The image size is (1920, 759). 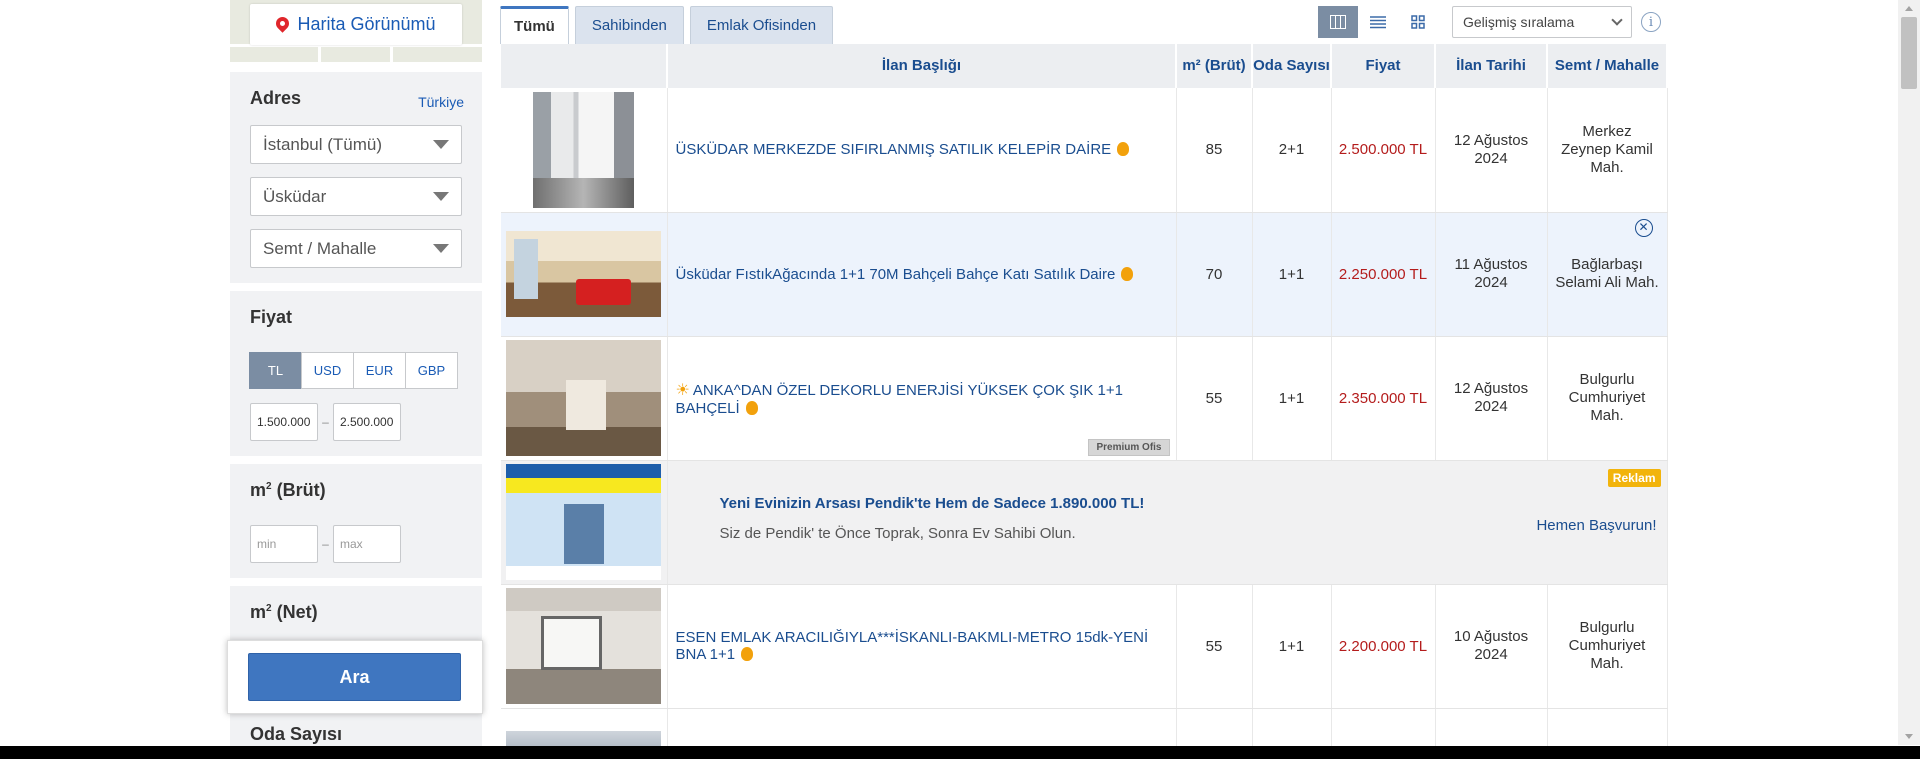 I want to click on premium-office-badge: Premium Ofis, so click(x=1129, y=447).